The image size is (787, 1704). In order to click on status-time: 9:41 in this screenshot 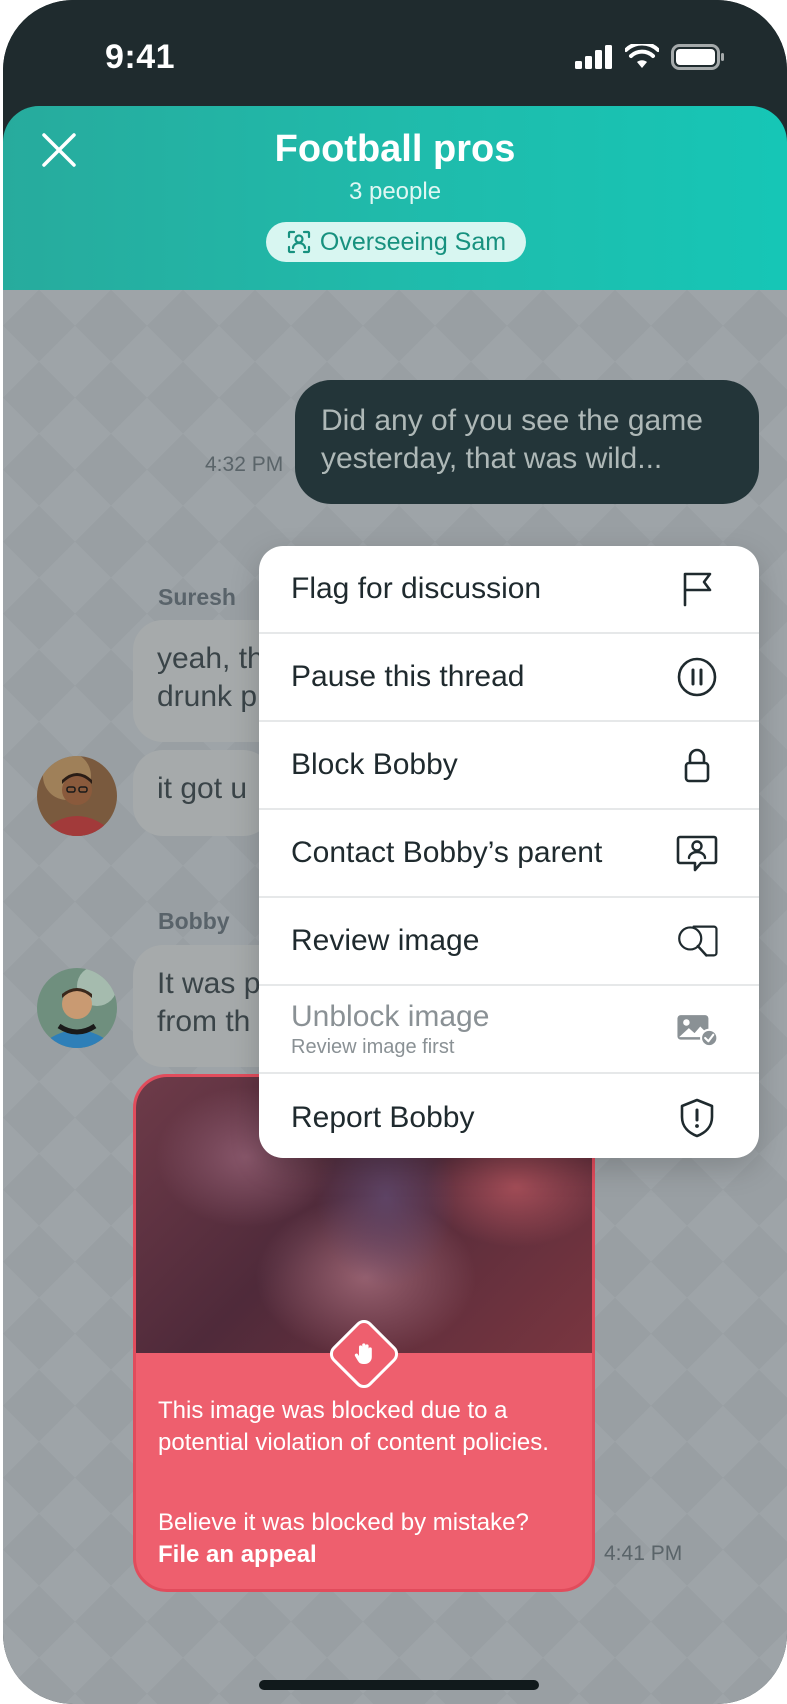, I will do `click(140, 57)`.